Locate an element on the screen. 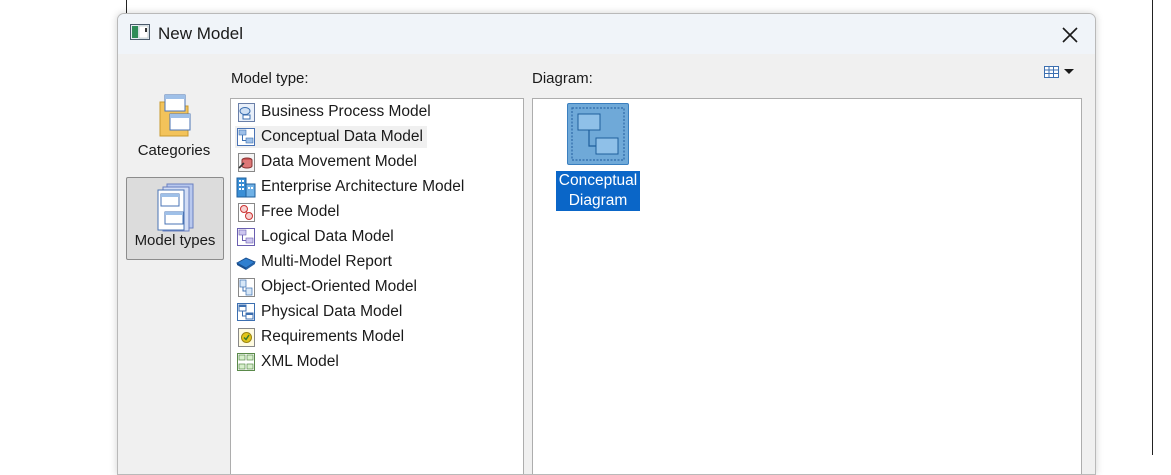  diagram-item-label: Conceptual Diagram is located at coordinates (598, 191).